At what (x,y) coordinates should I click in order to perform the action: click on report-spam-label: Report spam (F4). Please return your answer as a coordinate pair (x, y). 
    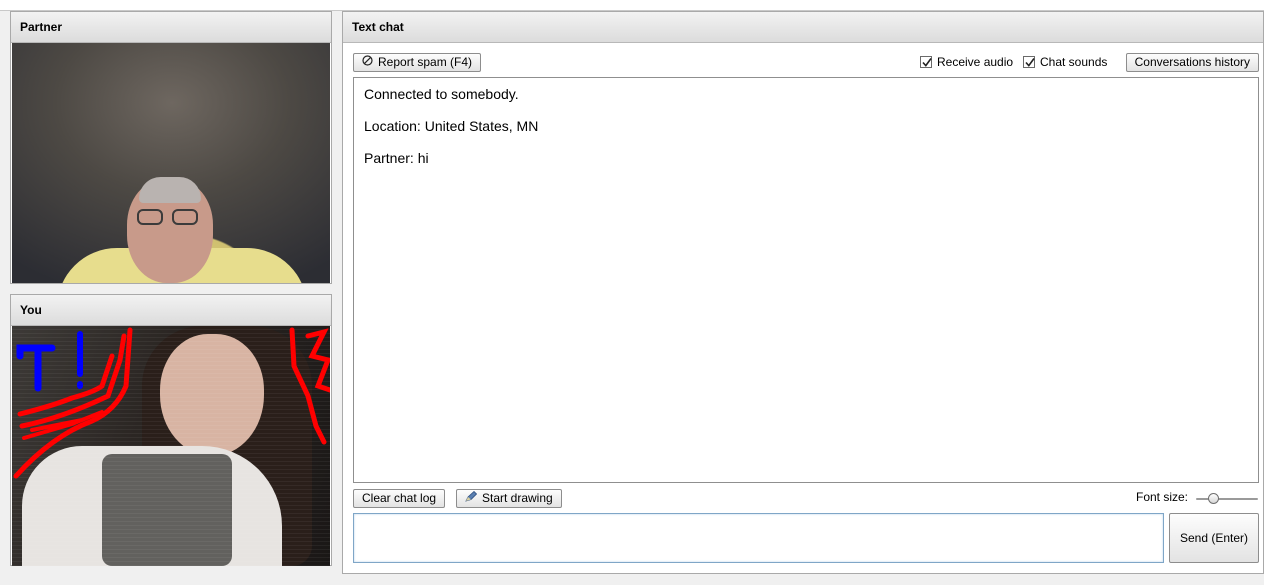
    Looking at the image, I should click on (425, 62).